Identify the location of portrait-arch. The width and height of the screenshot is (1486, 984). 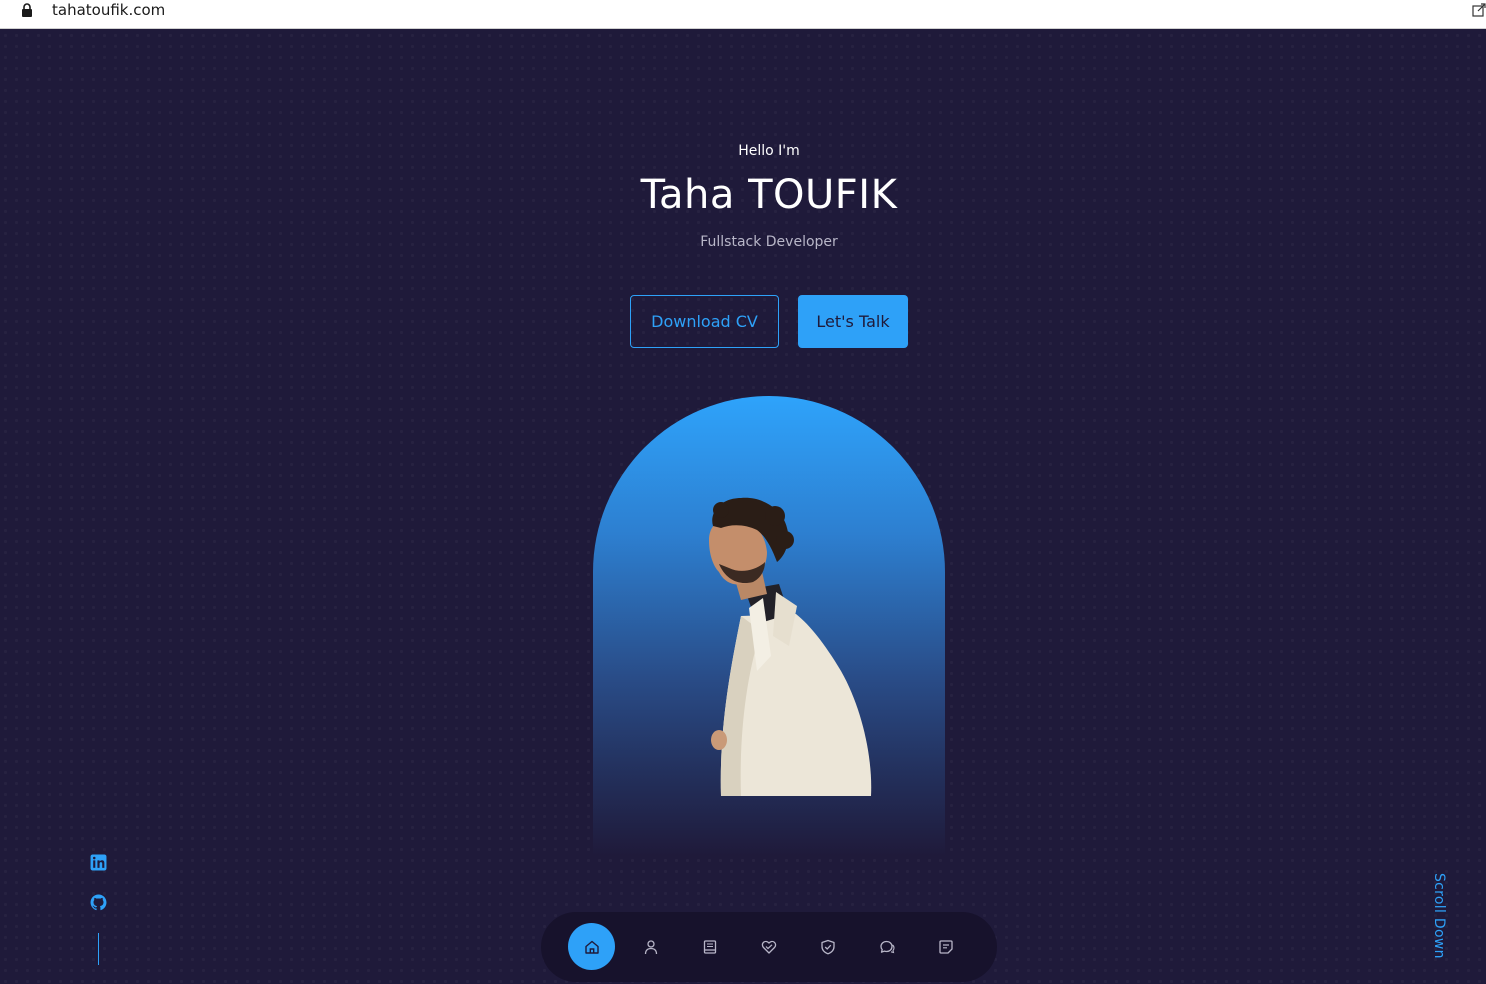
(769, 626).